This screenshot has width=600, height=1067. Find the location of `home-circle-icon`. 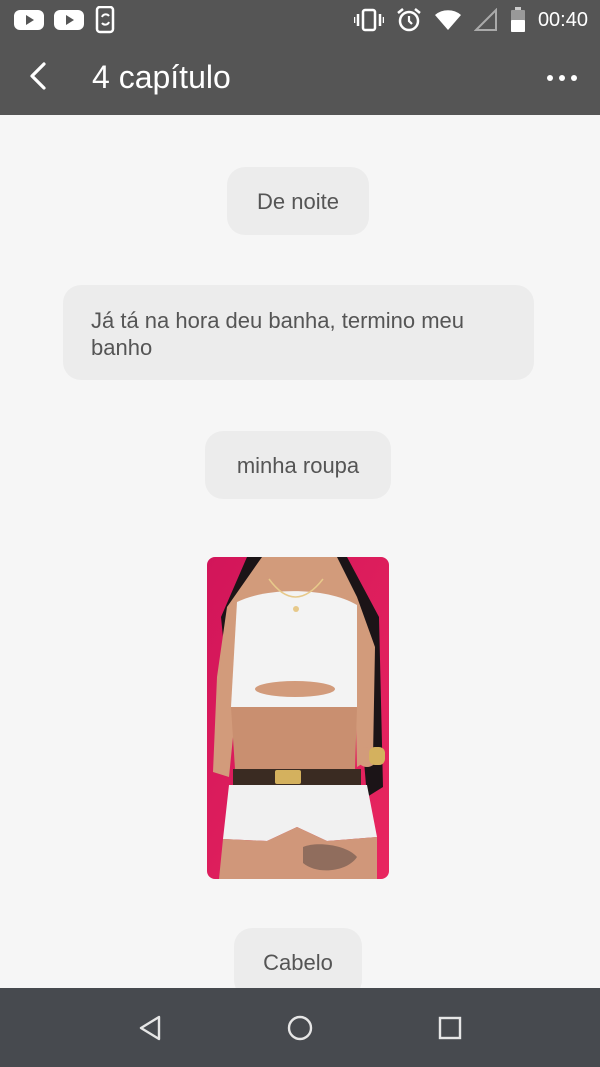

home-circle-icon is located at coordinates (300, 1028).